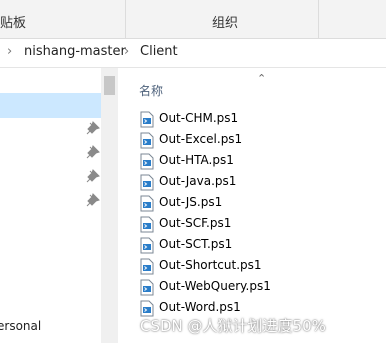 This screenshot has height=343, width=386. Describe the element at coordinates (159, 51) in the screenshot. I see `breadcrumb-client: Client` at that location.